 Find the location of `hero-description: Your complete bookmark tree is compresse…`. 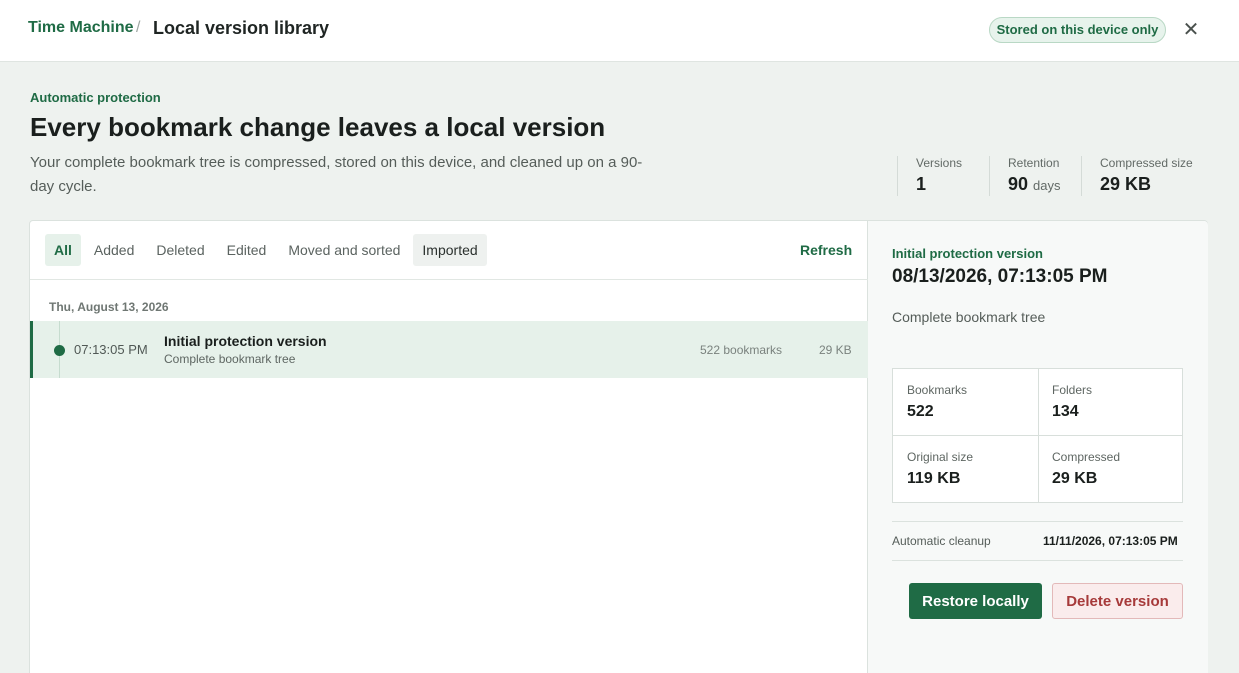

hero-description: Your complete bookmark tree is compresse… is located at coordinates (336, 174).